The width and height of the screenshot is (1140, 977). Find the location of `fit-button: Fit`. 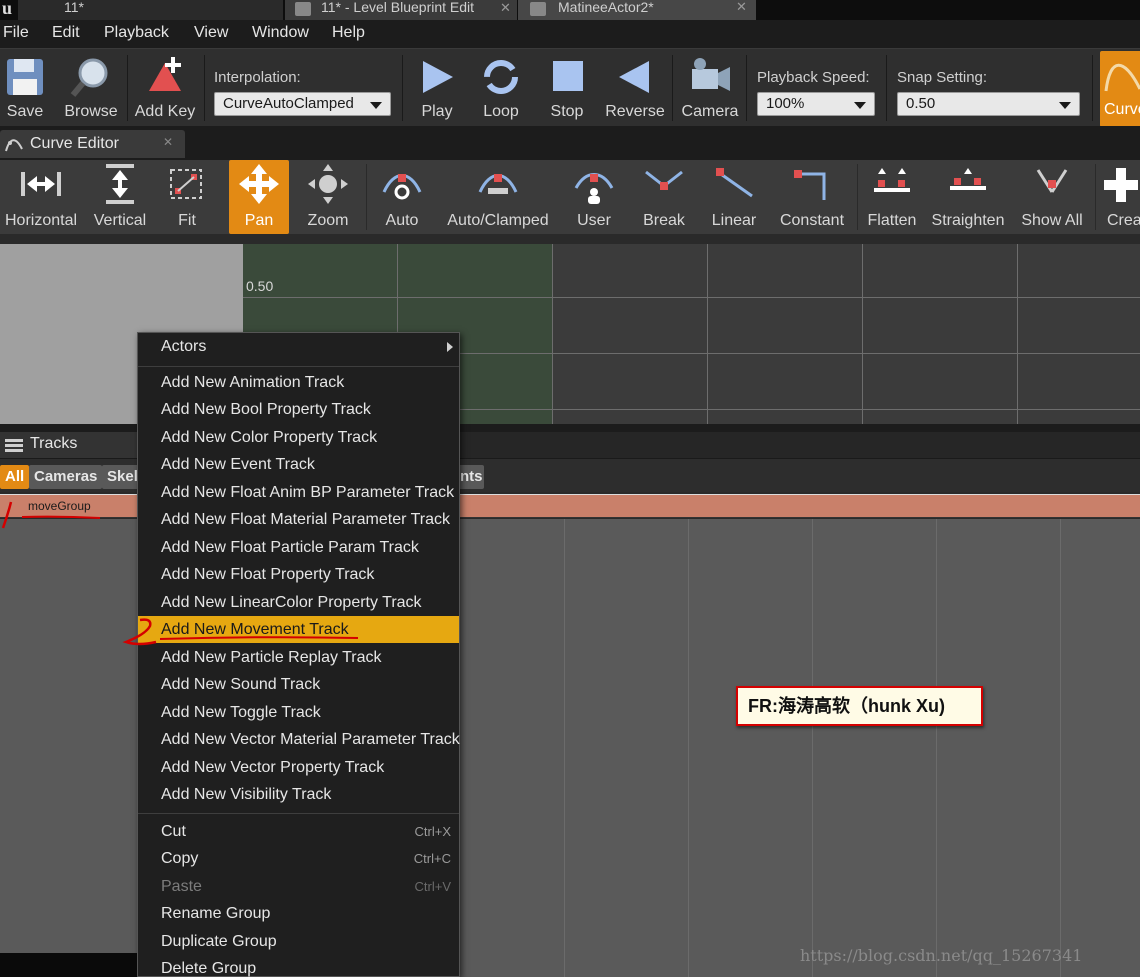

fit-button: Fit is located at coordinates (187, 197).